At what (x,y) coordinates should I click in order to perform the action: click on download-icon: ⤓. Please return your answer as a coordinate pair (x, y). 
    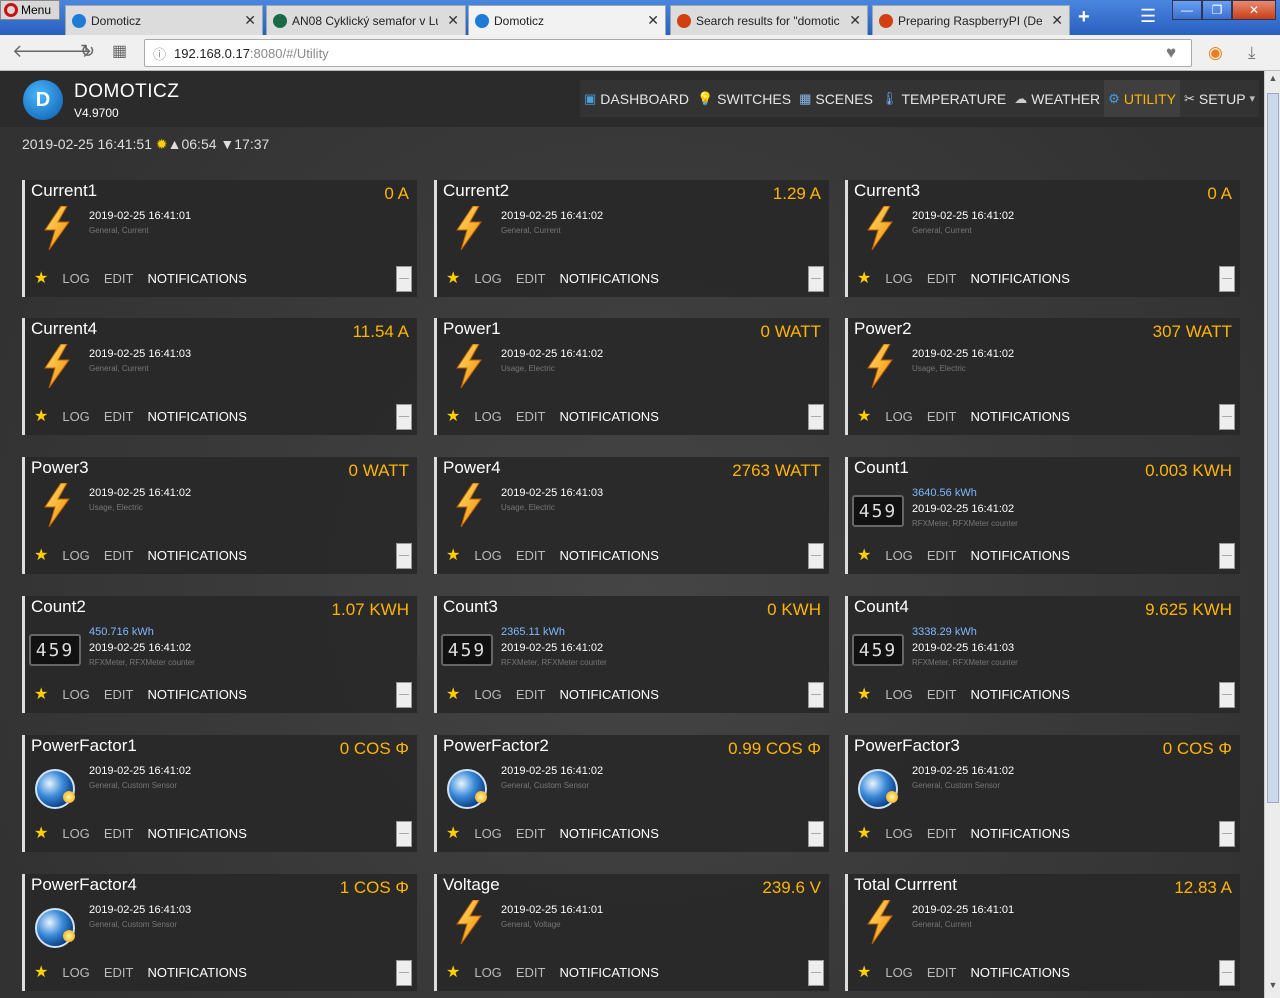
    Looking at the image, I should click on (1252, 53).